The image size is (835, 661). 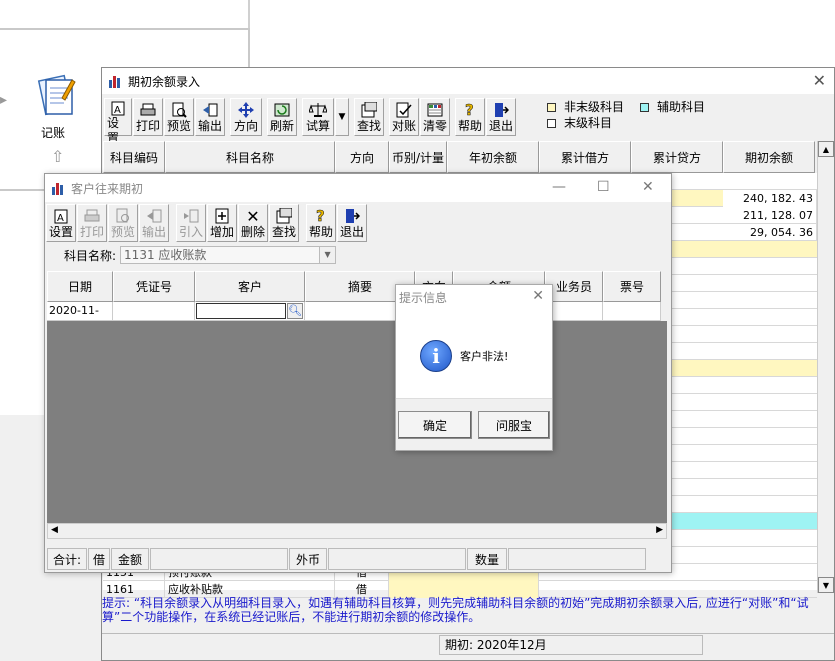 What do you see at coordinates (603, 187) in the screenshot?
I see `maximize-icon: ☐` at bounding box center [603, 187].